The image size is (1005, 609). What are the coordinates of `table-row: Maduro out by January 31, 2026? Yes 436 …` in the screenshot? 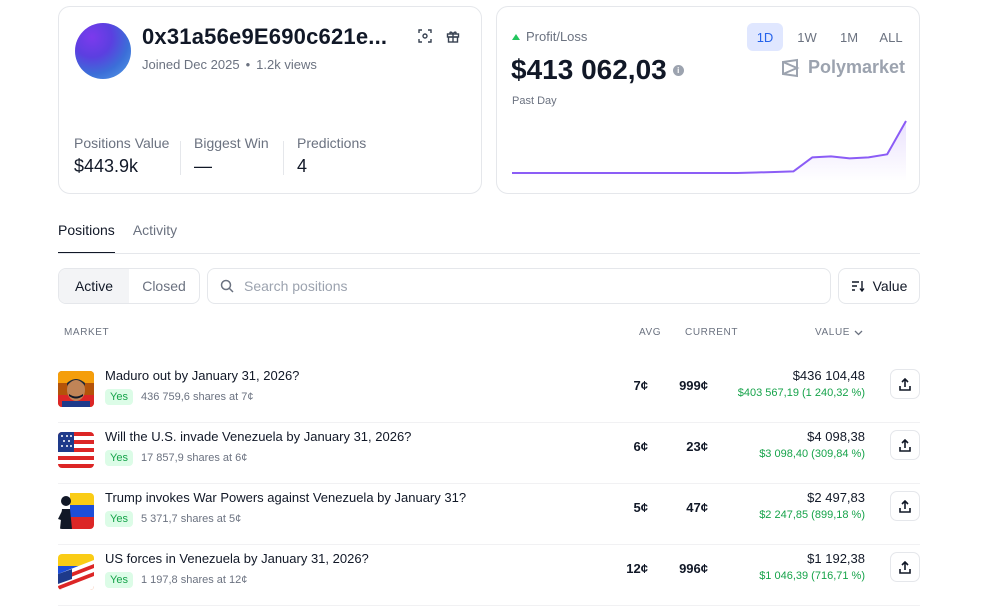 It's located at (489, 392).